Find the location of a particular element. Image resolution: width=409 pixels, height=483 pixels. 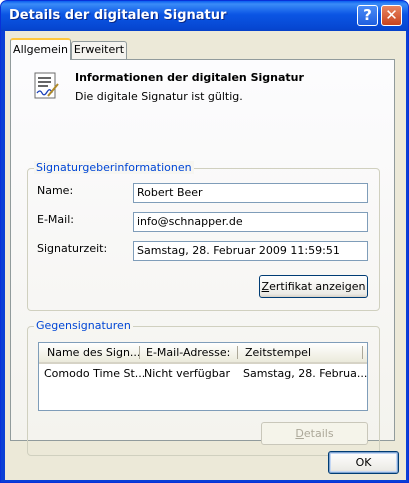

name-field: Robert Beer is located at coordinates (250, 193).